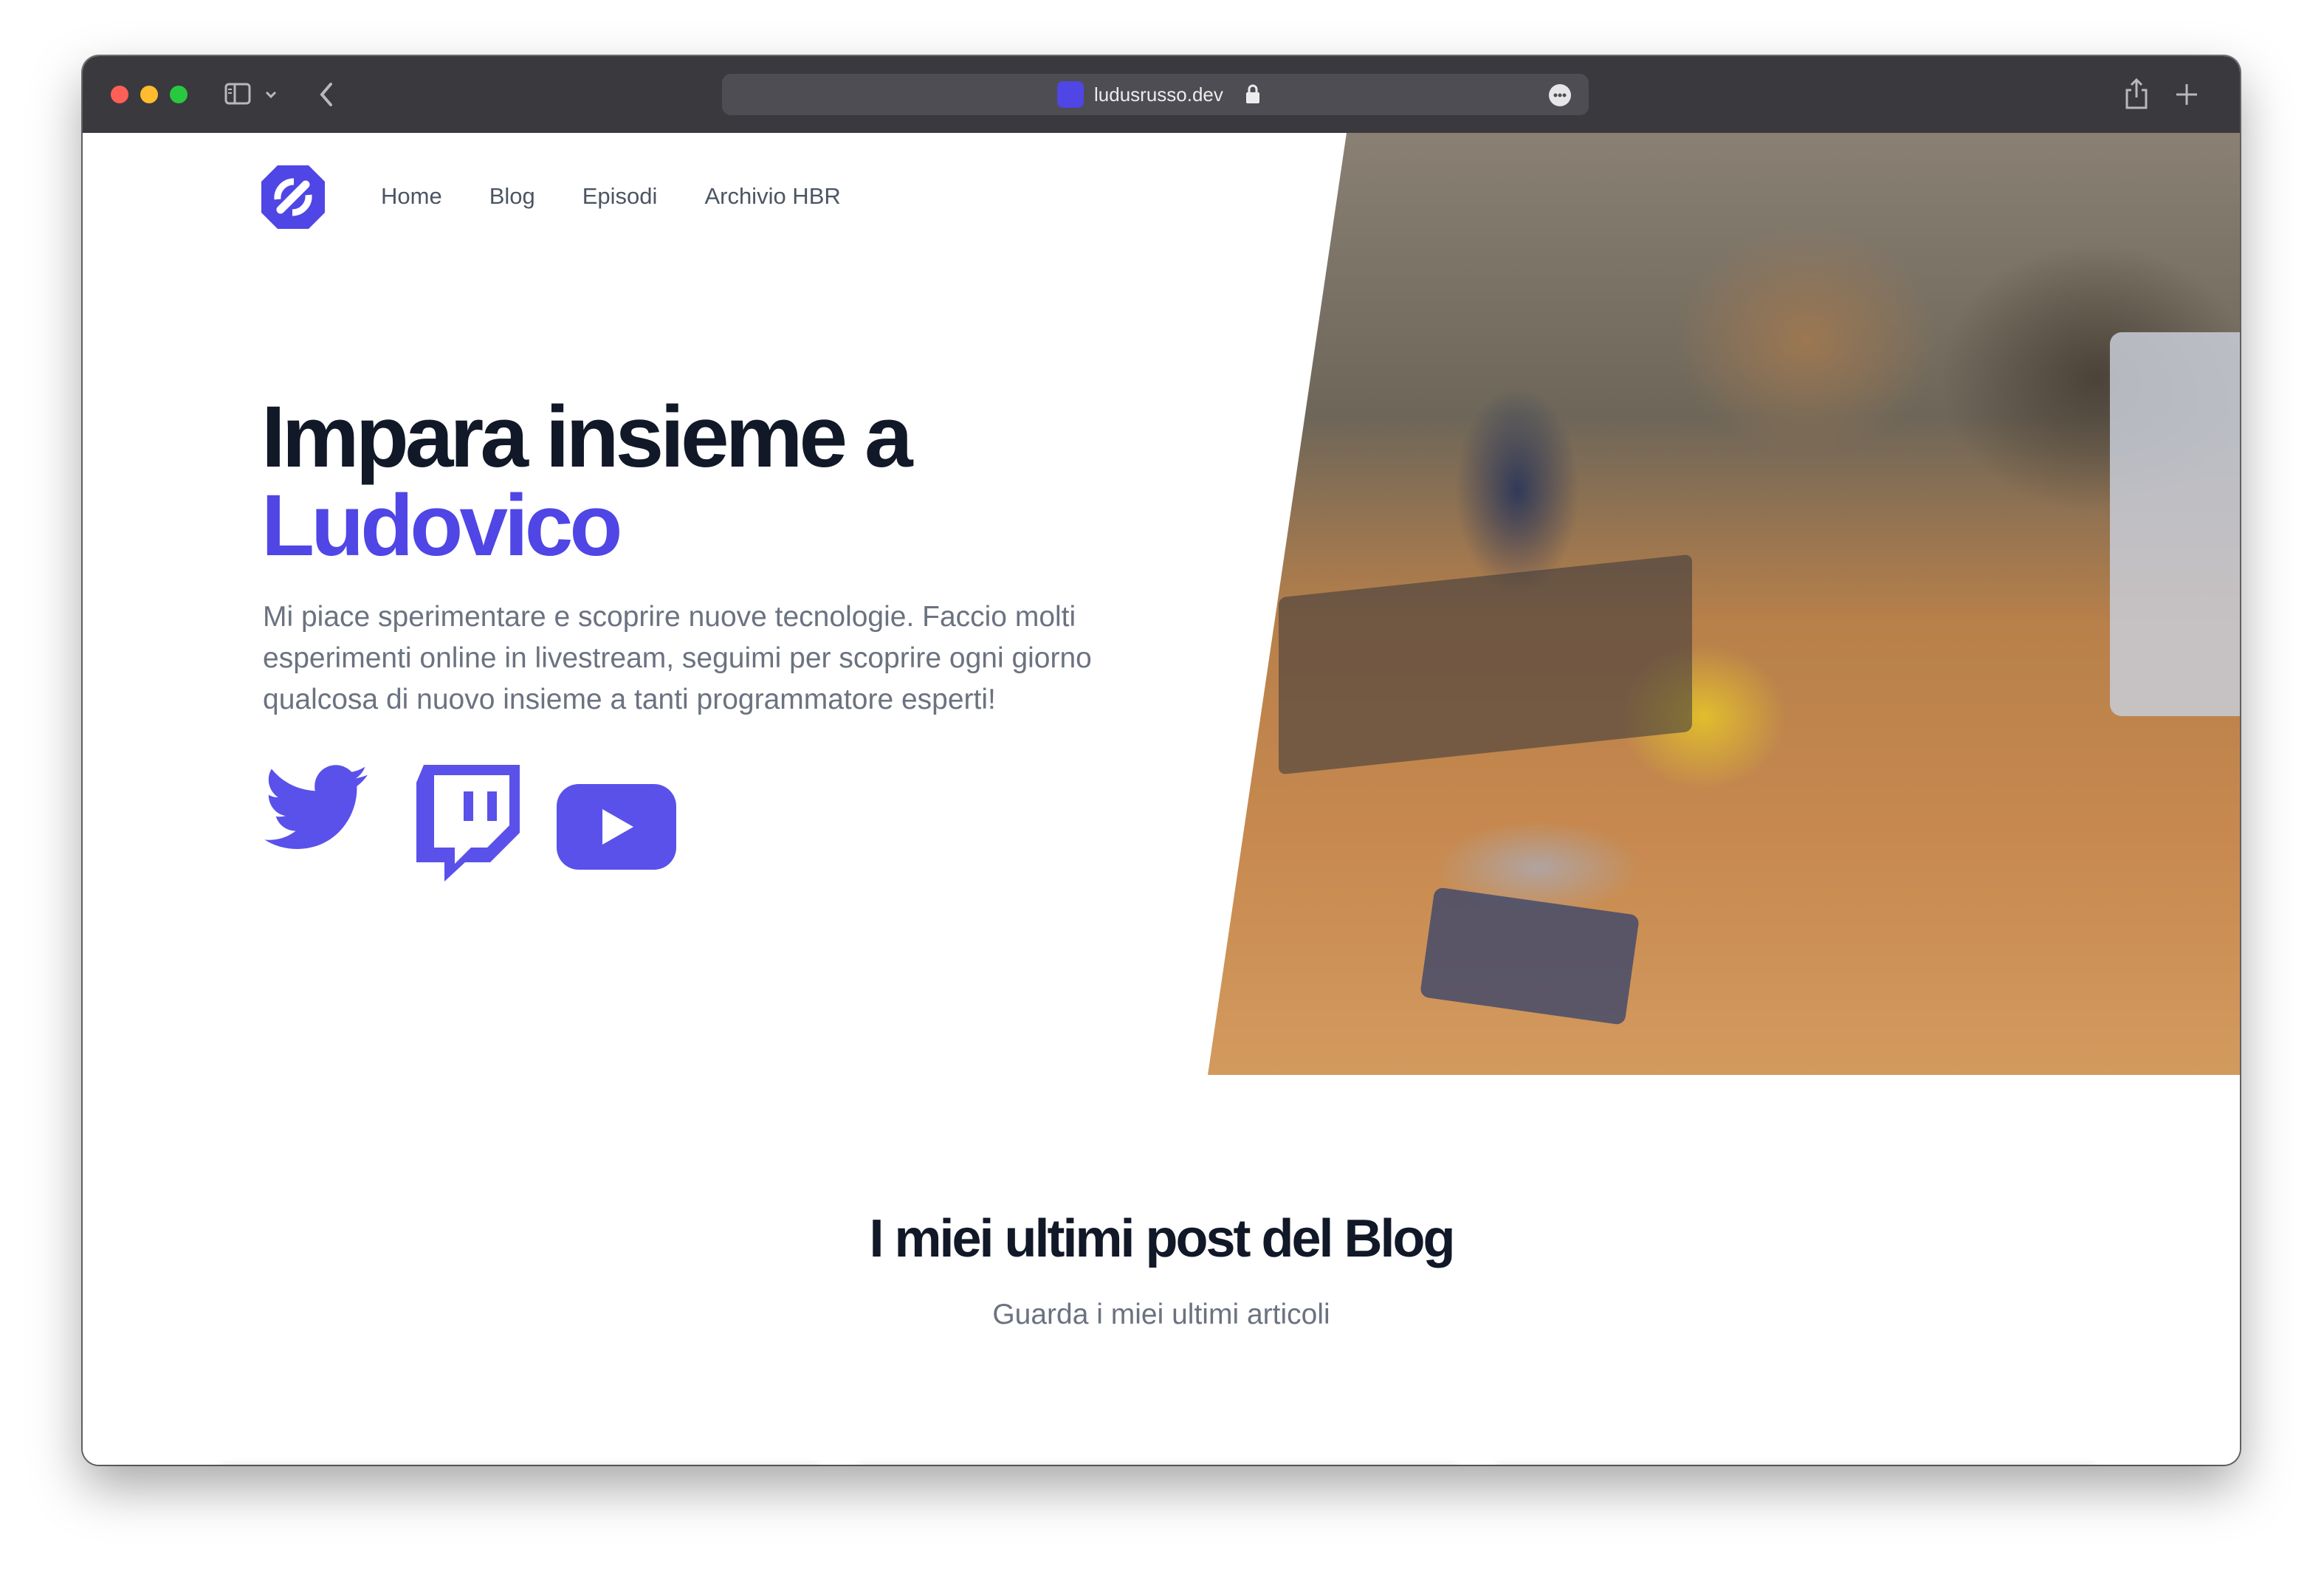 Image resolution: width=2324 pixels, height=1574 pixels. What do you see at coordinates (620, 196) in the screenshot?
I see `nav-episodi-link: Episodi` at bounding box center [620, 196].